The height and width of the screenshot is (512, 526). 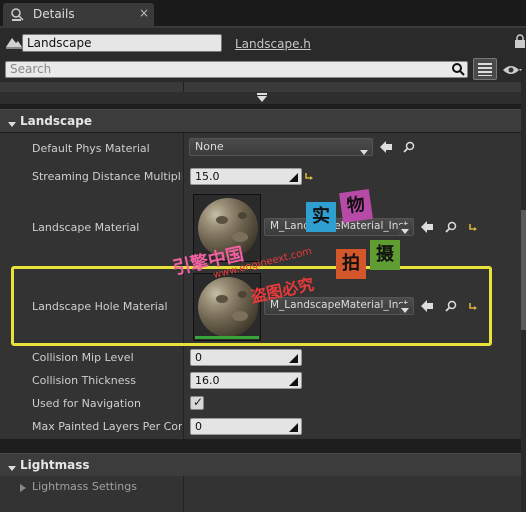 What do you see at coordinates (262, 99) in the screenshot?
I see `expand-advanced-arrow-icon` at bounding box center [262, 99].